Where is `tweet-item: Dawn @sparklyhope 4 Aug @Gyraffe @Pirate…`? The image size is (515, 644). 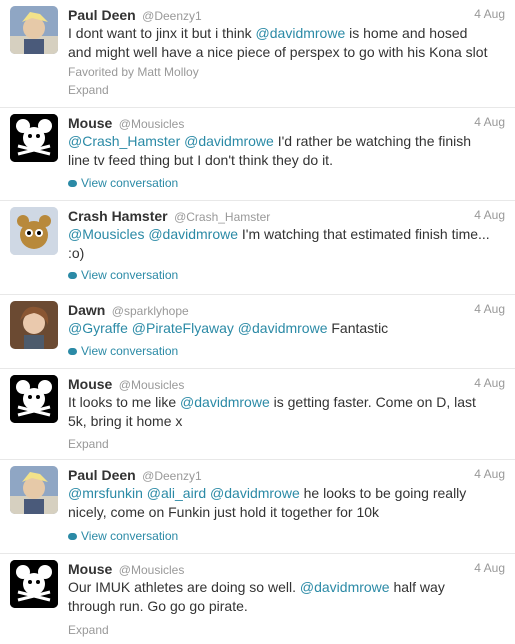
tweet-item: Dawn @sparklyhope 4 Aug @Gyraffe @Pirate… is located at coordinates (257, 332).